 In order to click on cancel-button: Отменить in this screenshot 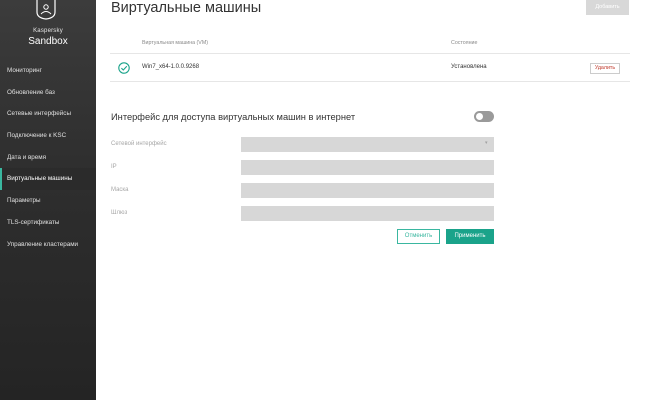, I will do `click(418, 236)`.